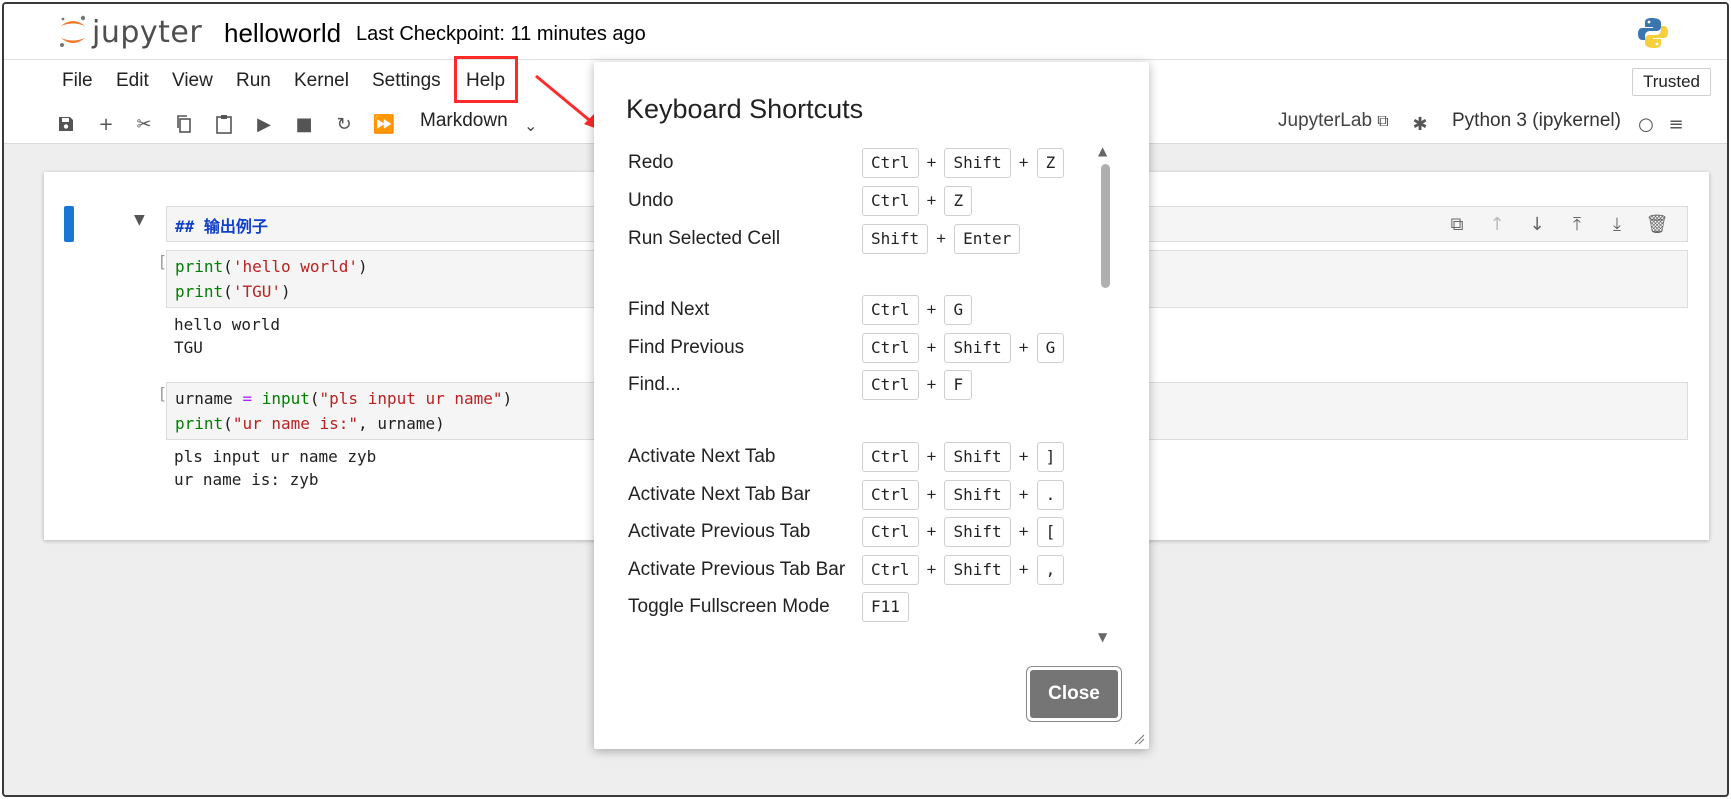  Describe the element at coordinates (669, 309) in the screenshot. I see `shortcut-label: Find Next` at that location.